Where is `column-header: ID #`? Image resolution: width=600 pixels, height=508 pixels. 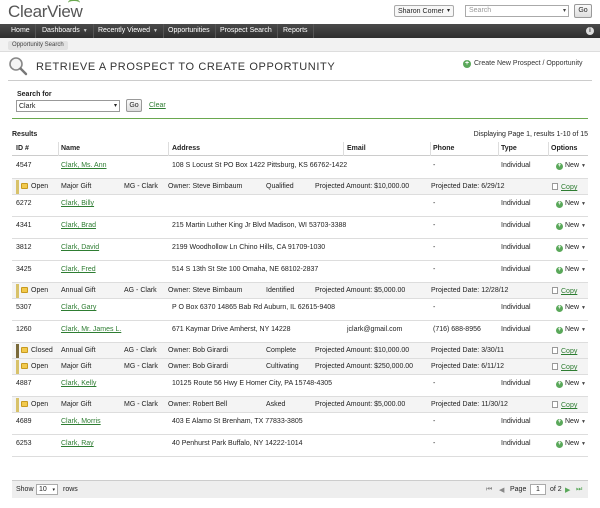 column-header: ID # is located at coordinates (22, 148).